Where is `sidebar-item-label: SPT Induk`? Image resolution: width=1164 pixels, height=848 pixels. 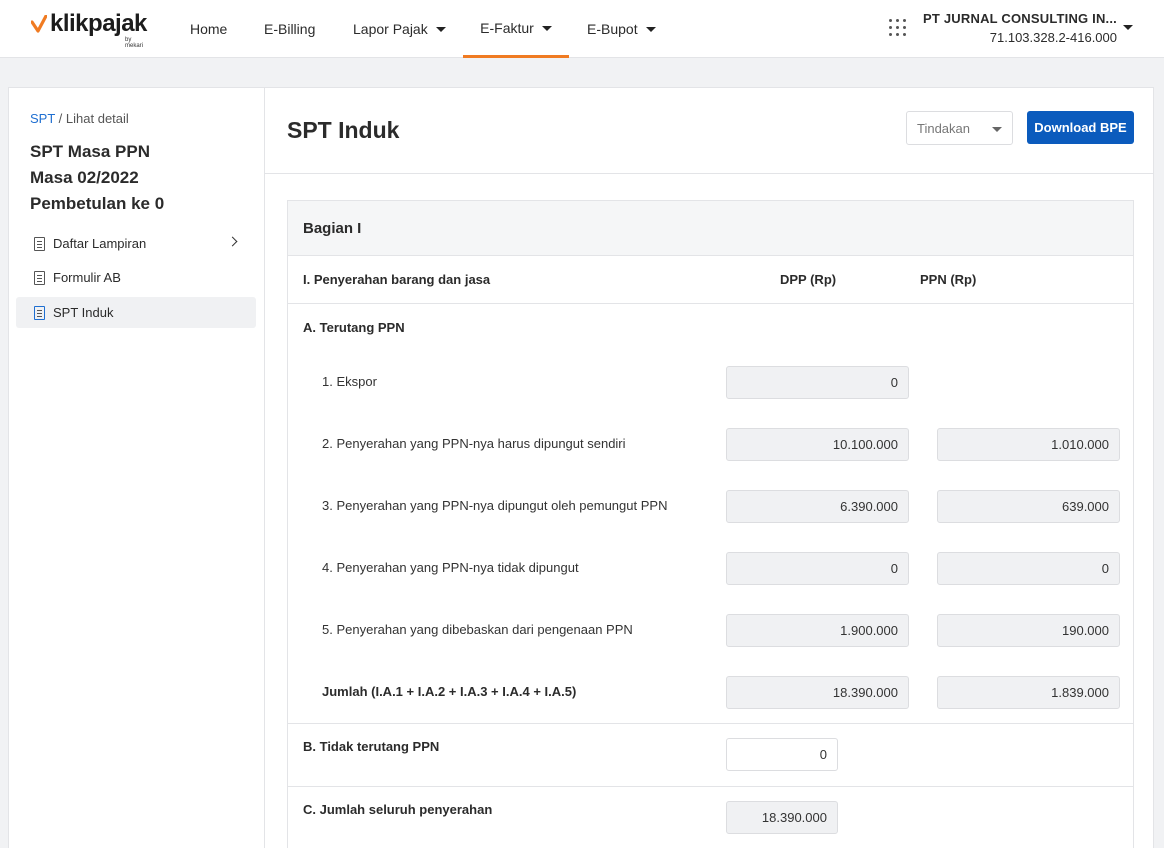 sidebar-item-label: SPT Induk is located at coordinates (83, 312).